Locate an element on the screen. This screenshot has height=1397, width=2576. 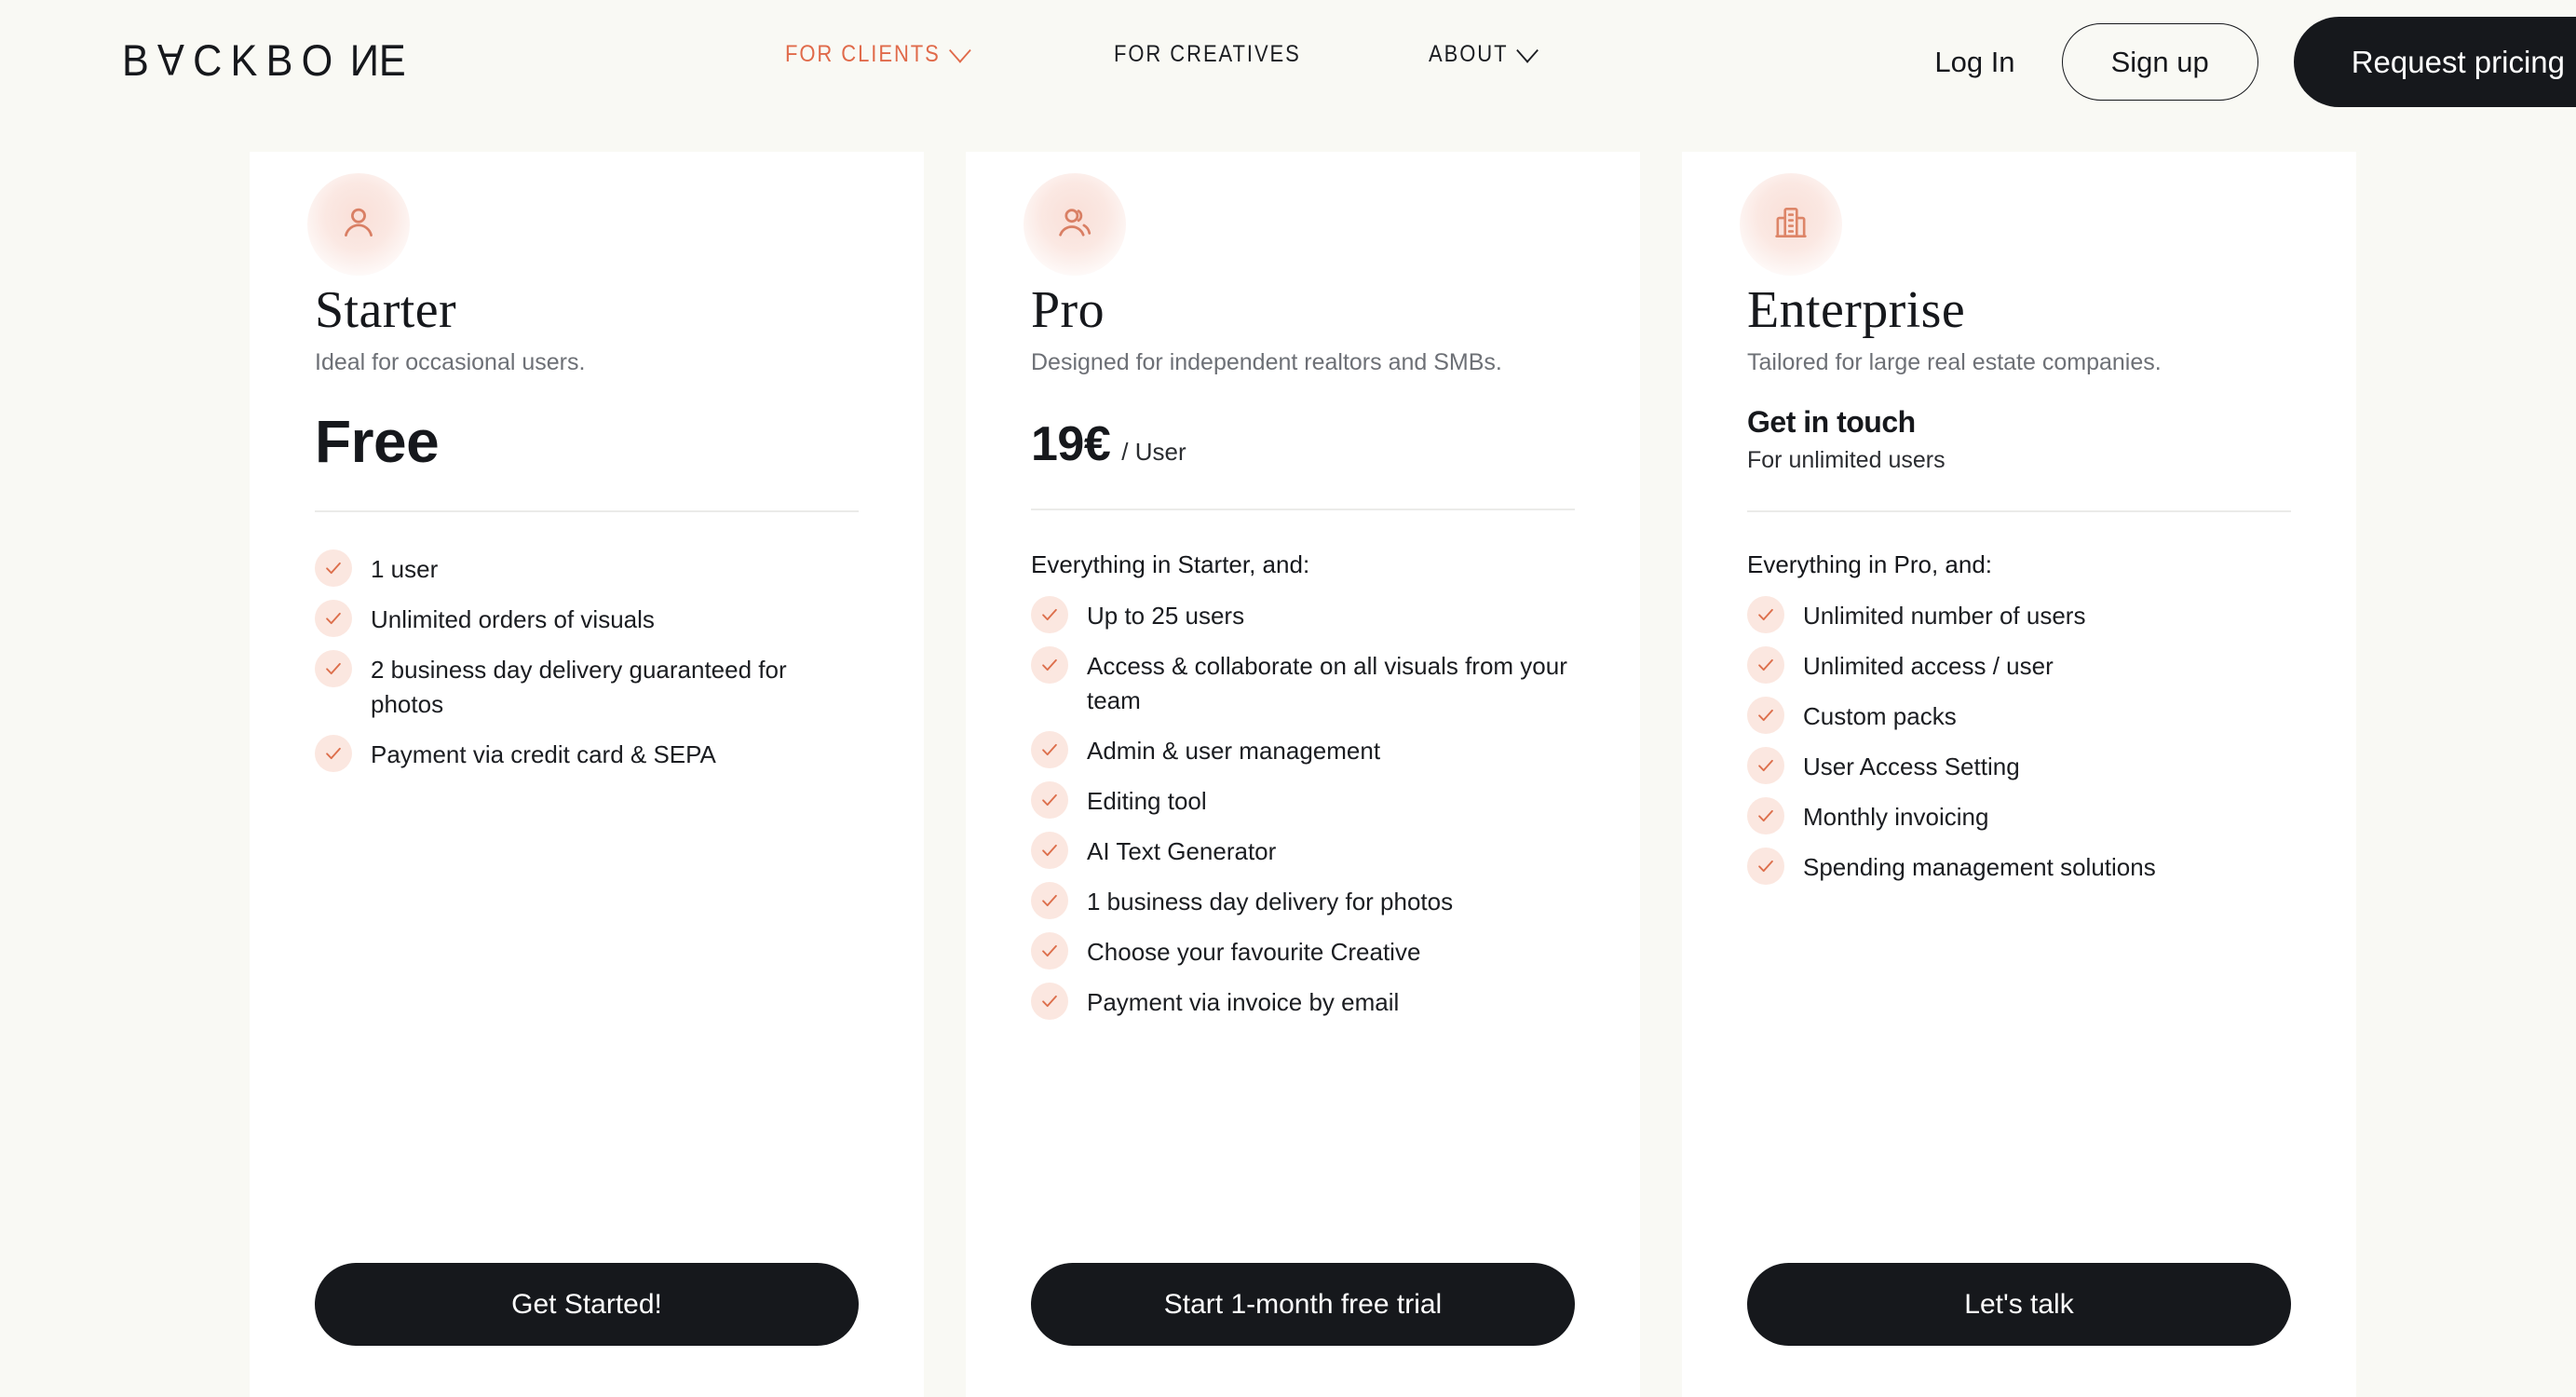
logo-letter-b1: B is located at coordinates (140, 60).